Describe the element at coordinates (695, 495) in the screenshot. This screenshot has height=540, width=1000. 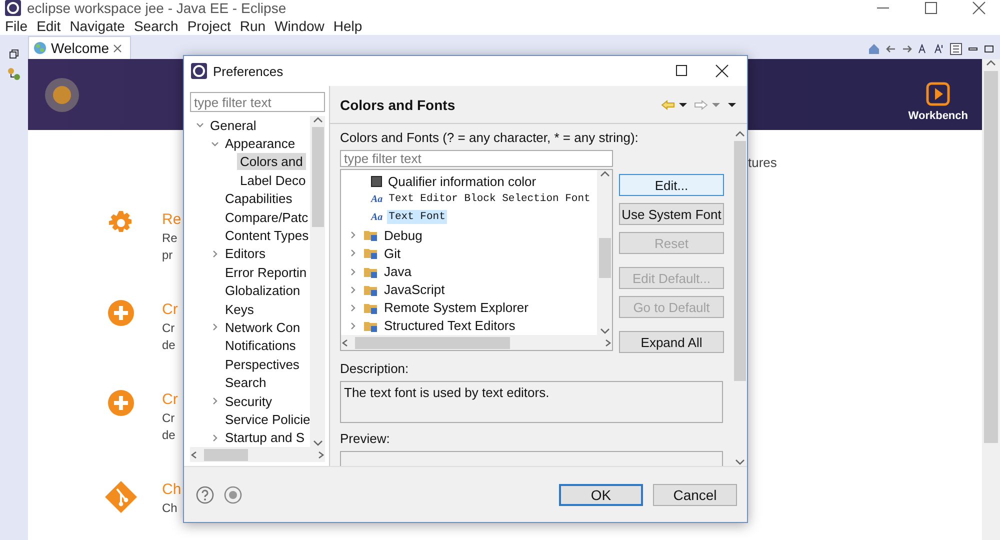
I see `dialog-button: Cancel` at that location.